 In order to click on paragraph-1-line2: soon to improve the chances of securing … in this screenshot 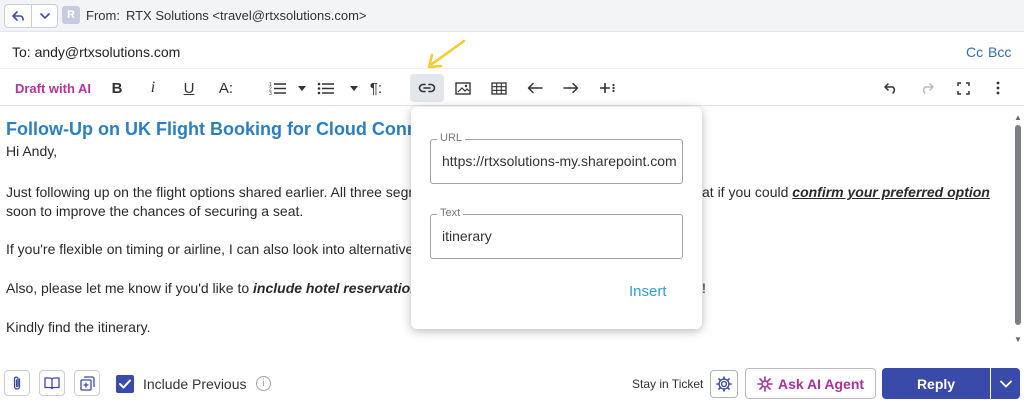, I will do `click(155, 211)`.